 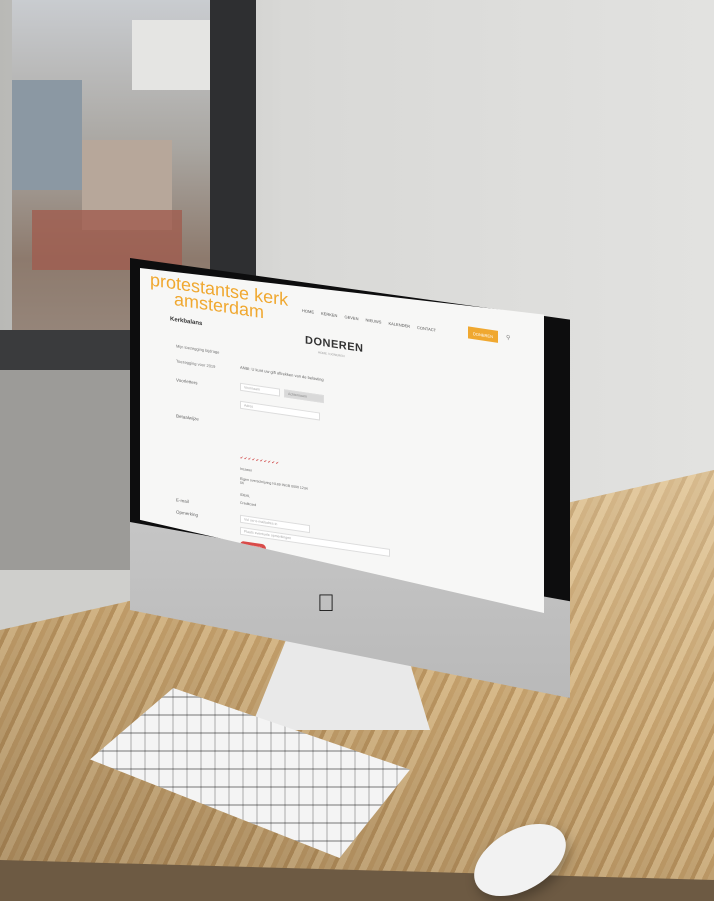 What do you see at coordinates (182, 501) in the screenshot?
I see `form-label: E-mail` at bounding box center [182, 501].